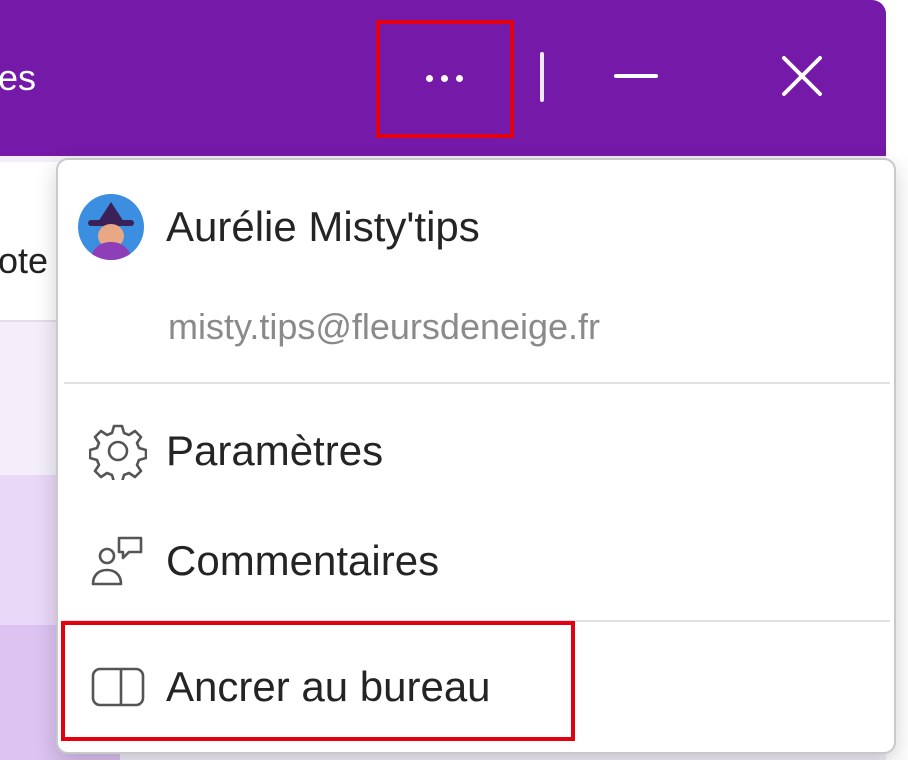 This screenshot has width=908, height=760. Describe the element at coordinates (111, 227) in the screenshot. I see `avatar-witch-icon` at that location.